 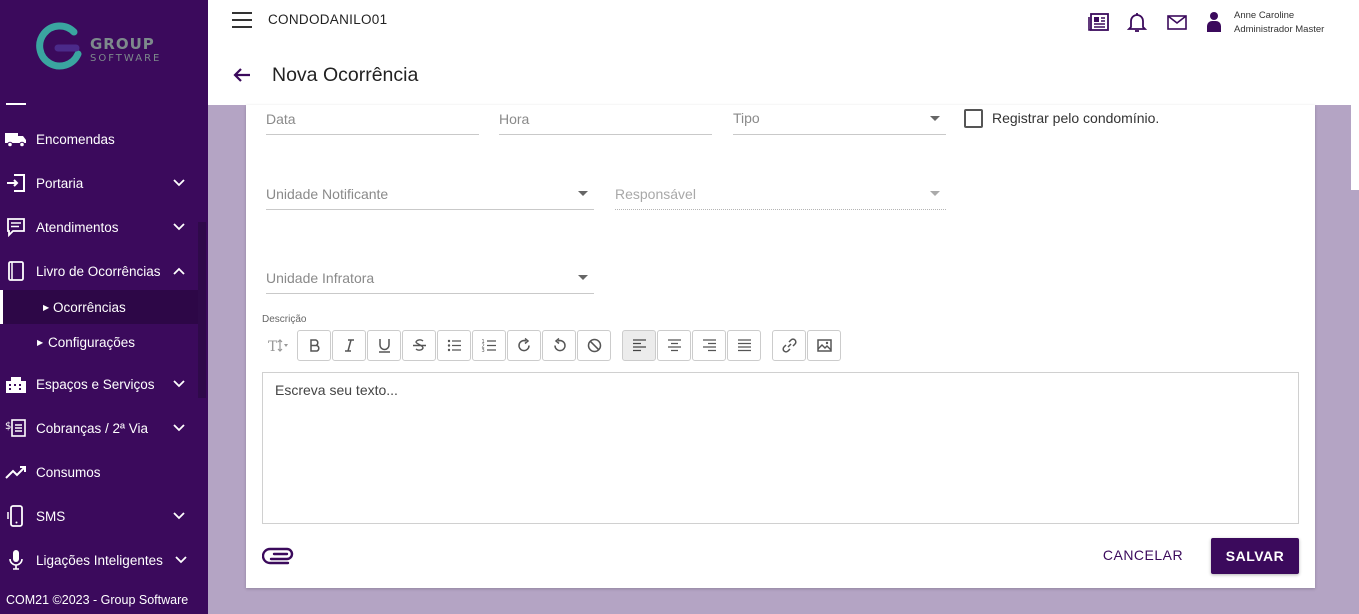 I want to click on responsavel-select: Responsável, so click(x=780, y=195).